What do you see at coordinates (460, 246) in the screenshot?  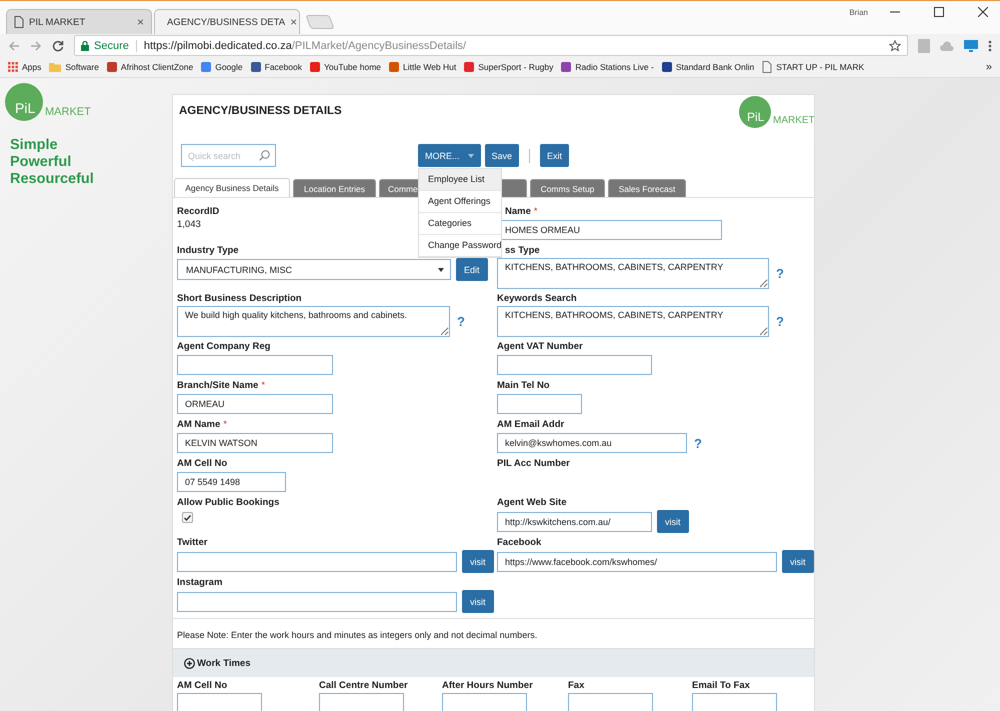 I see `menu-item: Change Password` at bounding box center [460, 246].